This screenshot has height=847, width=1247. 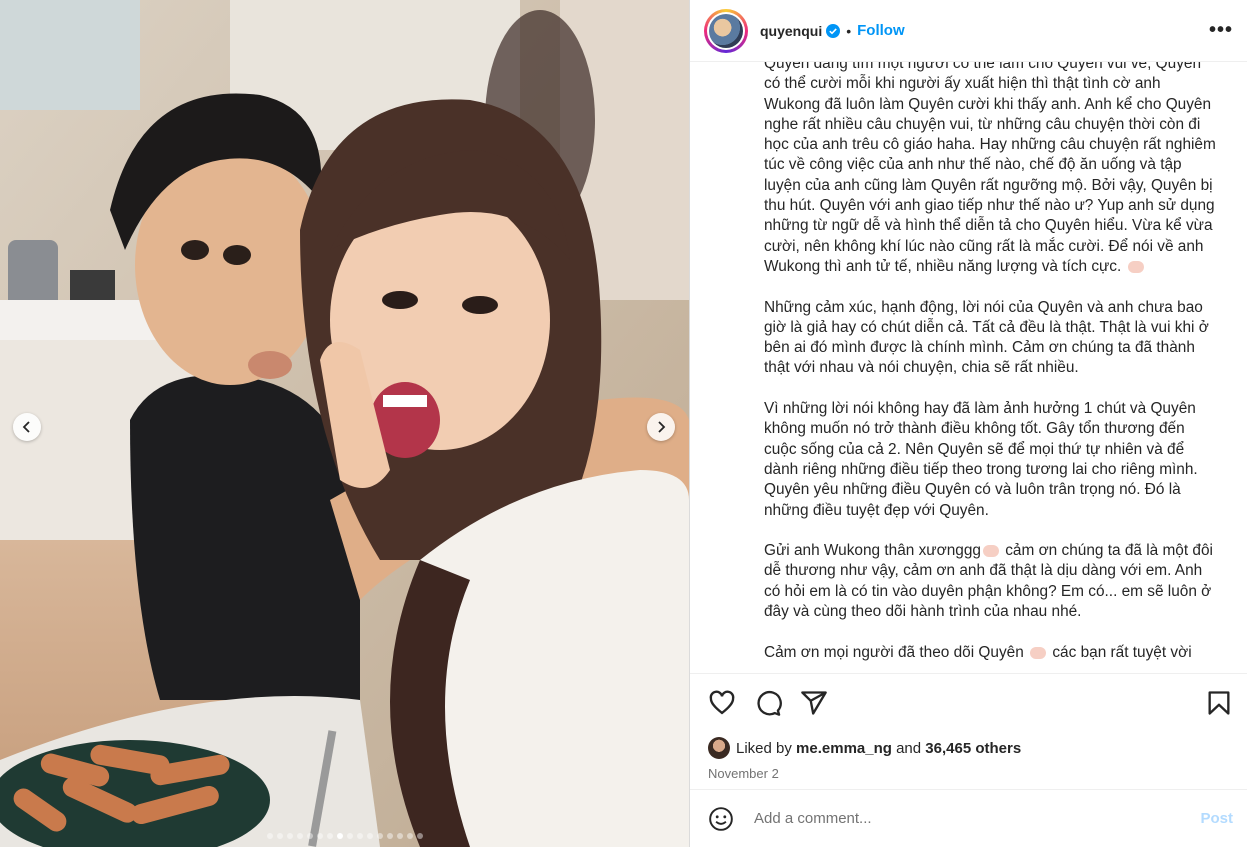 I want to click on more-options-icon: •••, so click(x=1221, y=30).